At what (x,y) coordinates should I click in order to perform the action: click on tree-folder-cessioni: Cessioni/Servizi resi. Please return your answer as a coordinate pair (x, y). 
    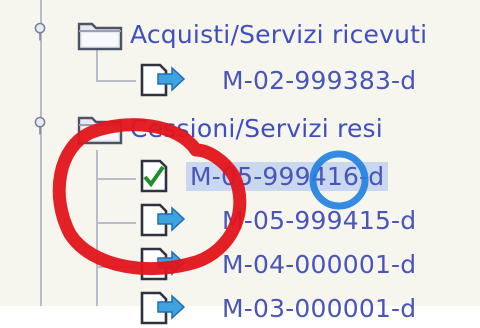
    Looking at the image, I should click on (229, 128).